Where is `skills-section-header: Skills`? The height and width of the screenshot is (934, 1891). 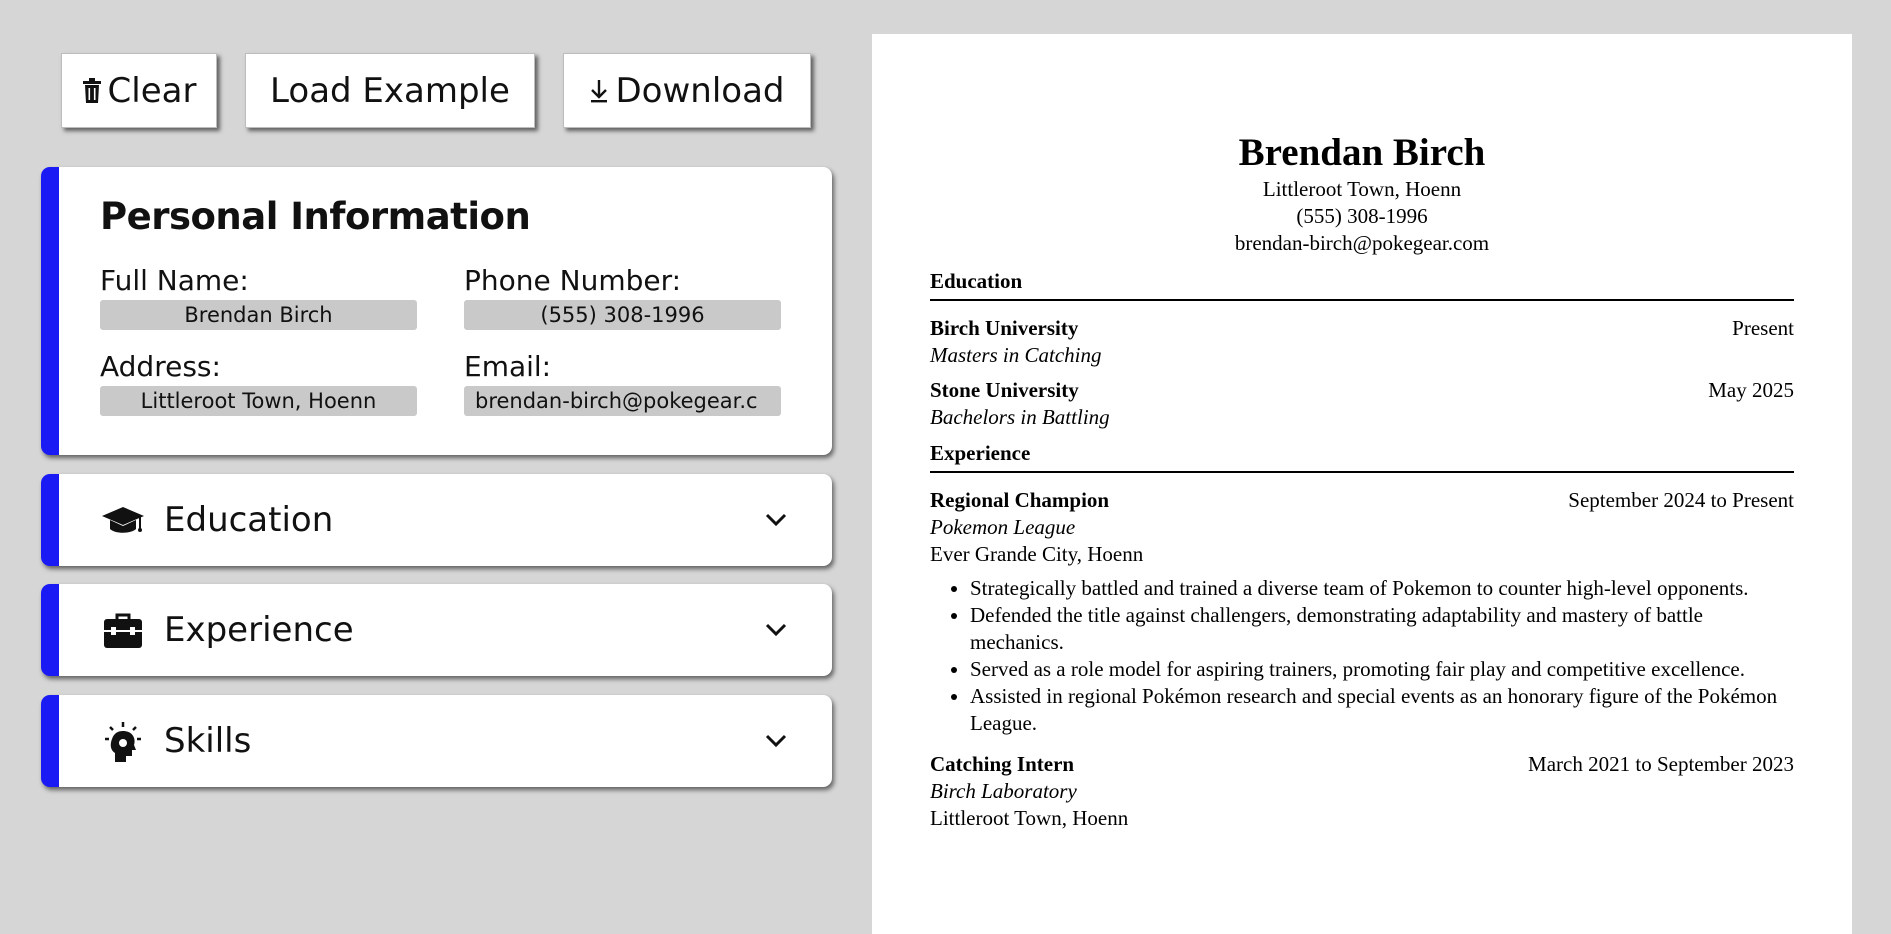 skills-section-header: Skills is located at coordinates (436, 741).